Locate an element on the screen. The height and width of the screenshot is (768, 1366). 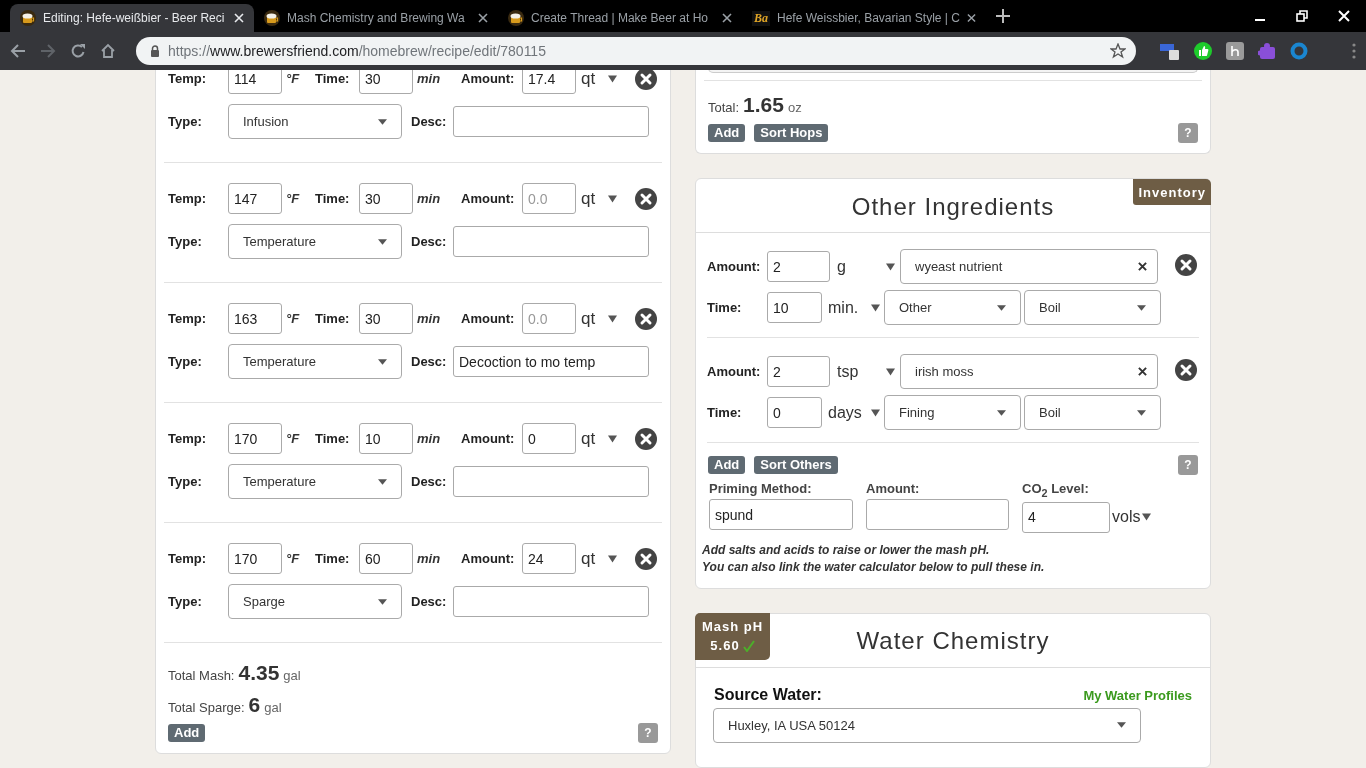
use-select: Other is located at coordinates (952, 307).